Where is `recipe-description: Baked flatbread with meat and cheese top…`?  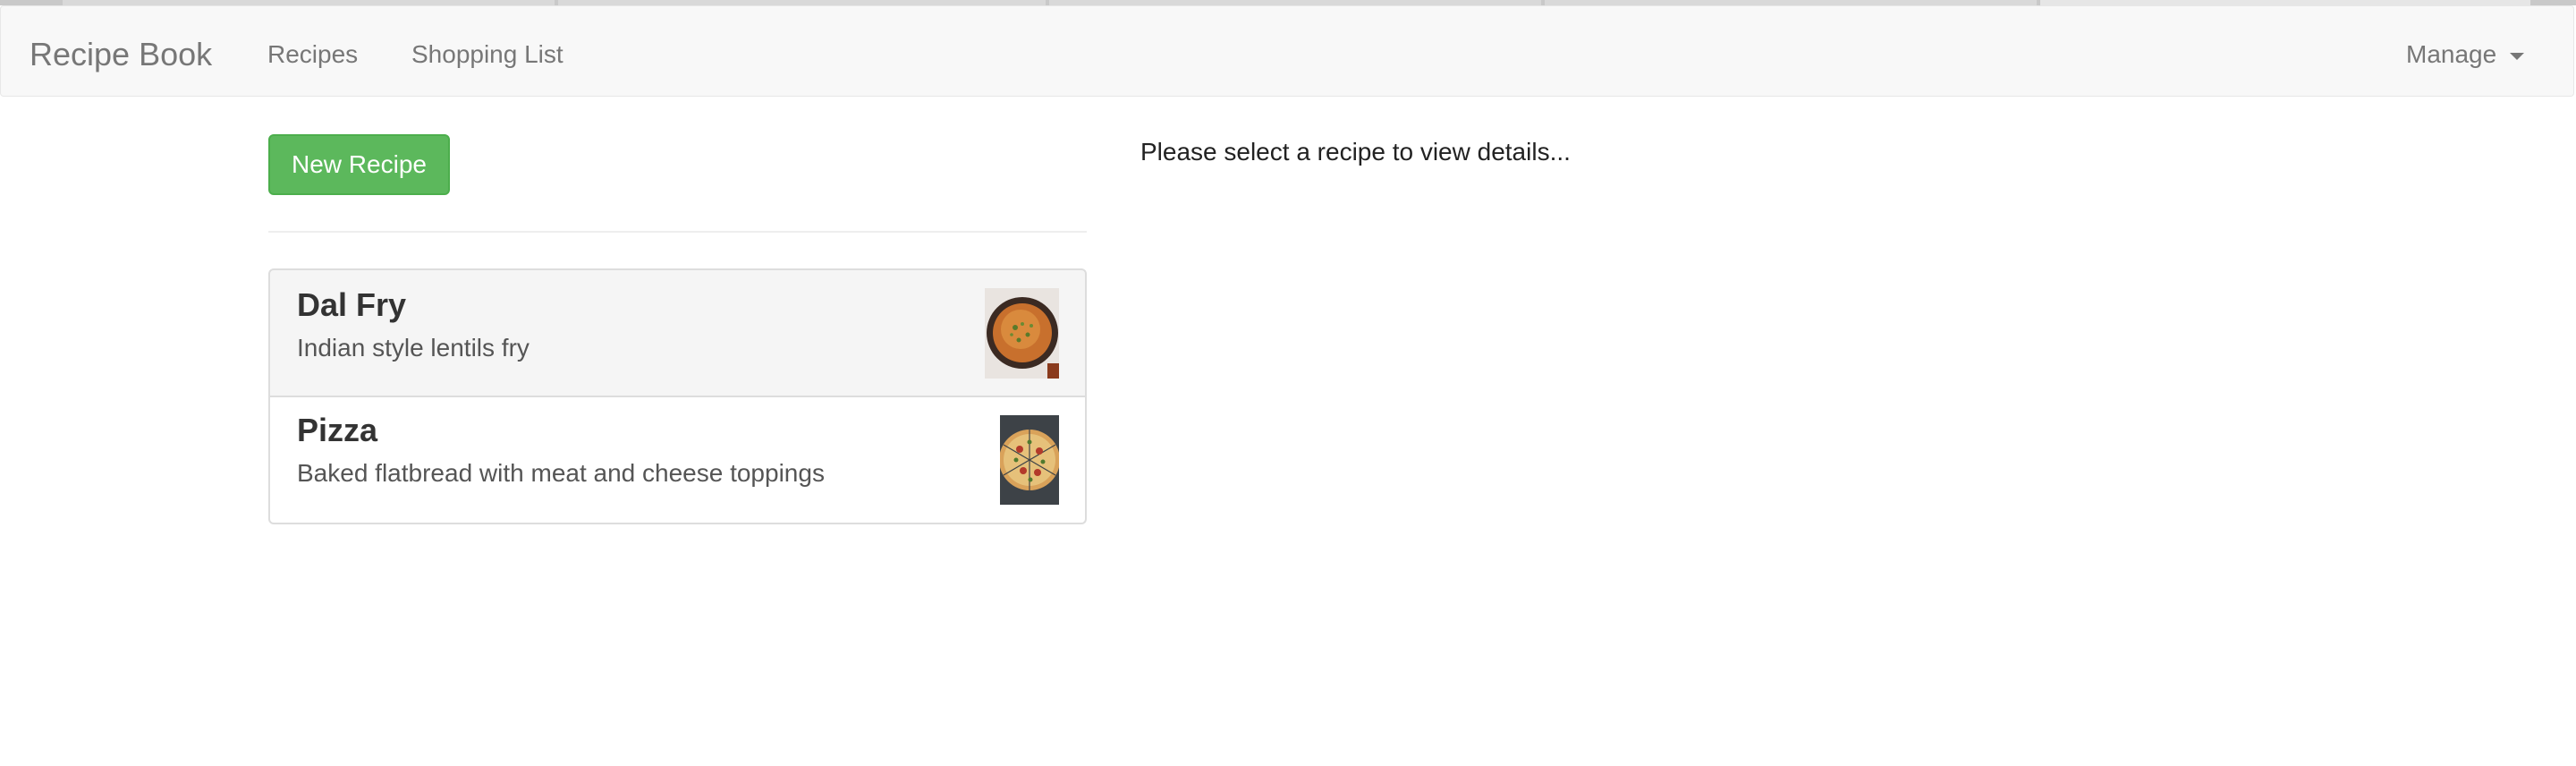 recipe-description: Baked flatbread with meat and cheese top… is located at coordinates (561, 473).